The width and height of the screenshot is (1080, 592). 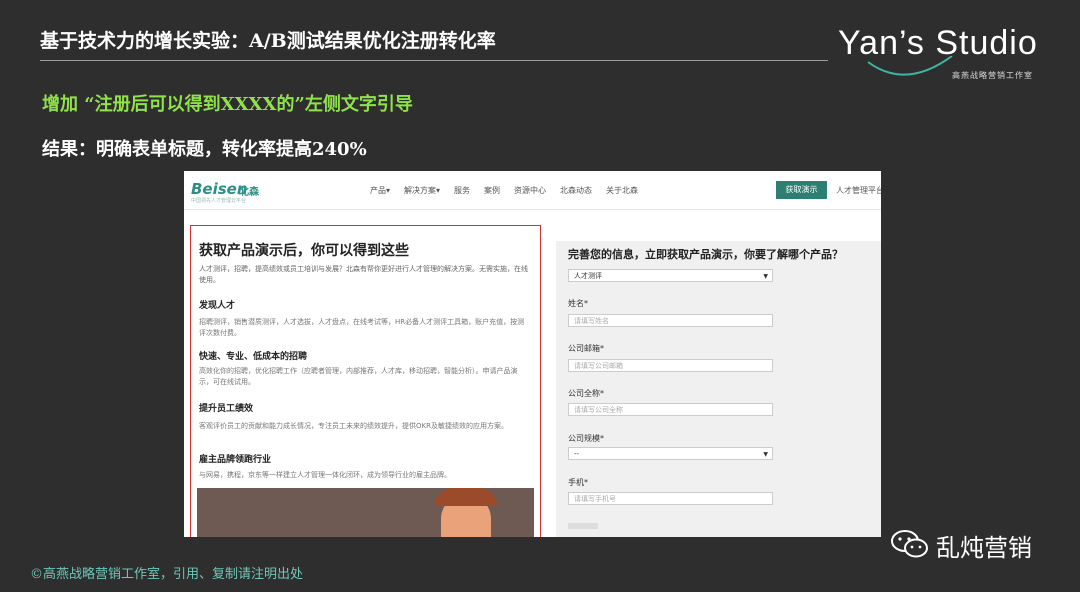 I want to click on company-size-label: 公司规模*, so click(x=586, y=438).